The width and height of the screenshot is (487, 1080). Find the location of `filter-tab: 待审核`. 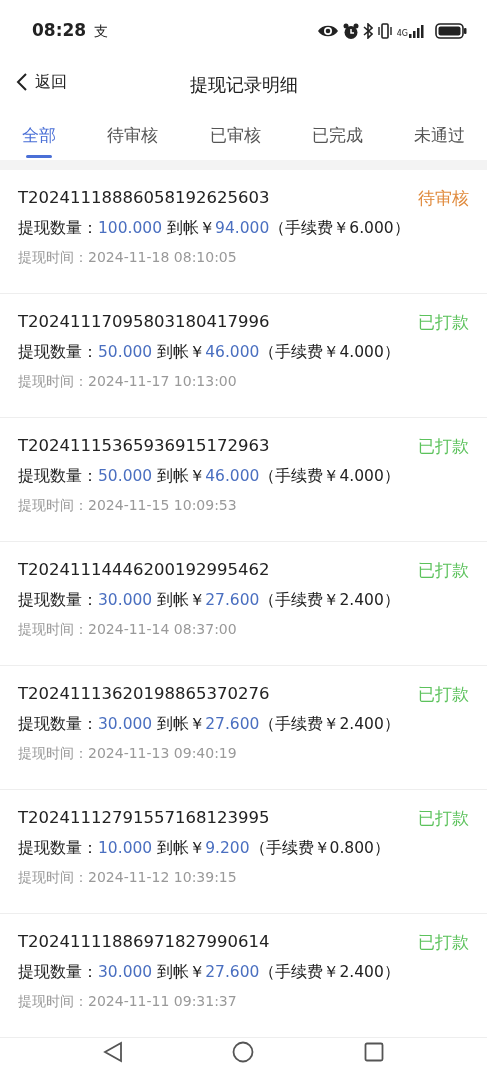

filter-tab: 待审核 is located at coordinates (133, 137).